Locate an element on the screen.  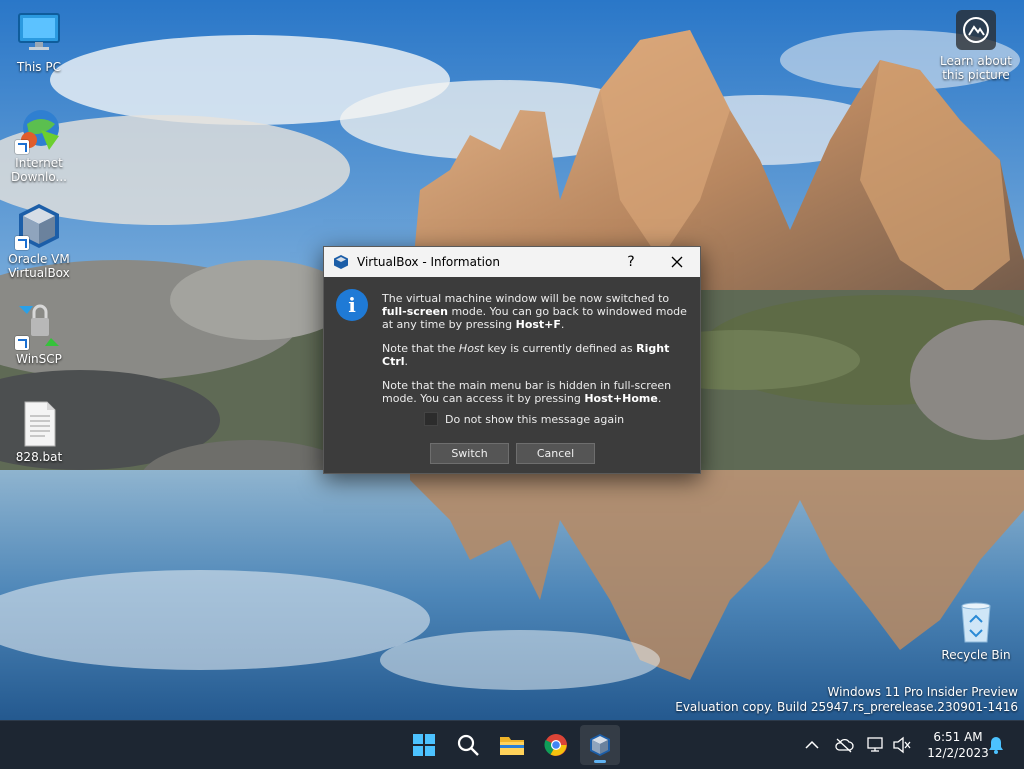
desktop-icon-828-bat: 828.bat is located at coordinates (39, 432).